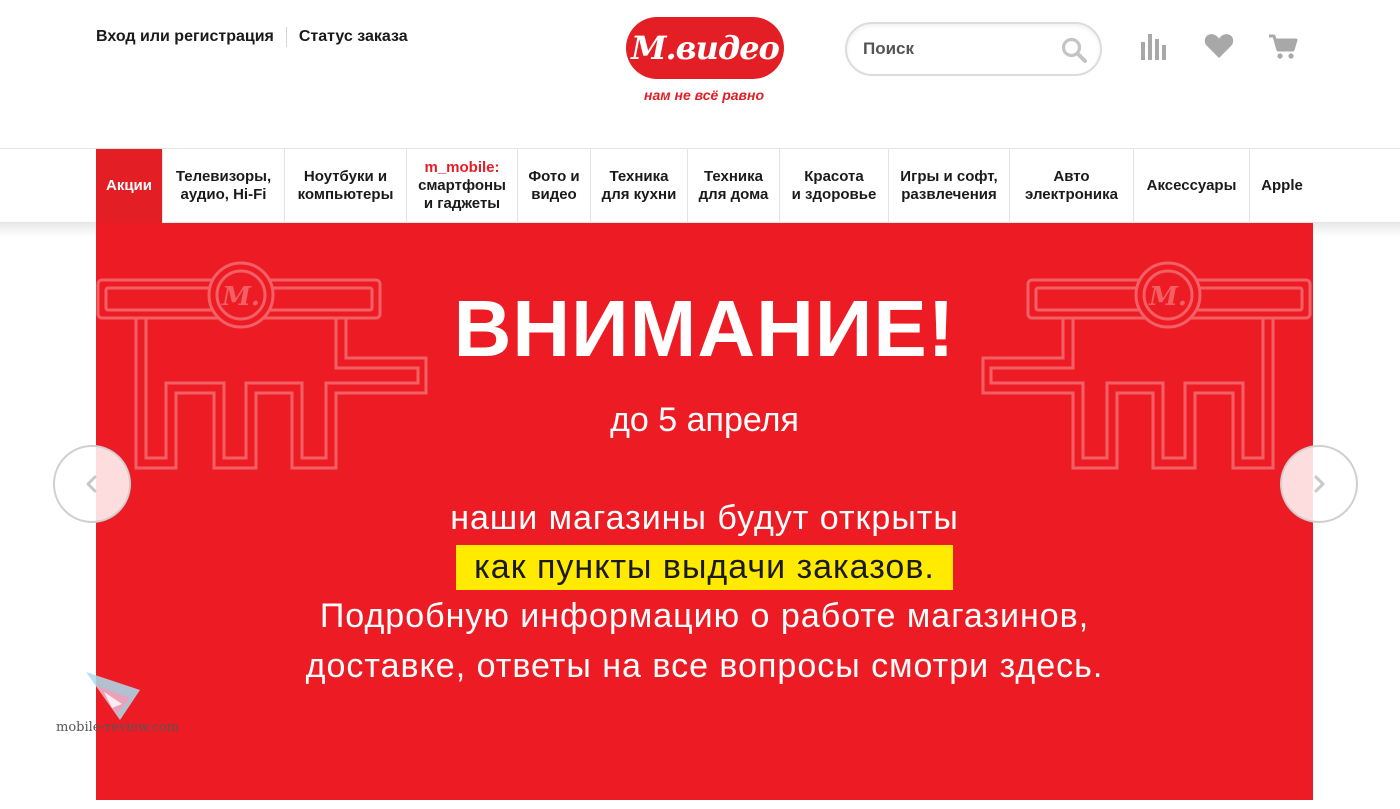  I want to click on carousel-prev-button, so click(92, 484).